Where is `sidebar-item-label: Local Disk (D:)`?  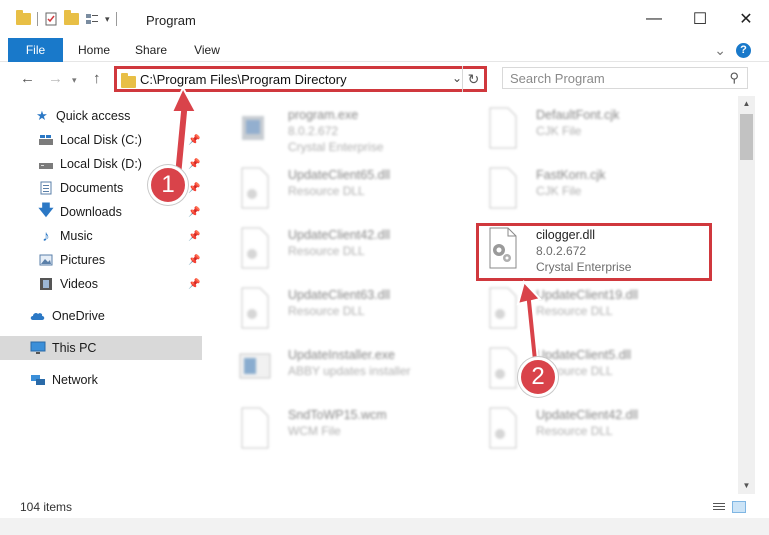
sidebar-item-label: Local Disk (D:) is located at coordinates (101, 164).